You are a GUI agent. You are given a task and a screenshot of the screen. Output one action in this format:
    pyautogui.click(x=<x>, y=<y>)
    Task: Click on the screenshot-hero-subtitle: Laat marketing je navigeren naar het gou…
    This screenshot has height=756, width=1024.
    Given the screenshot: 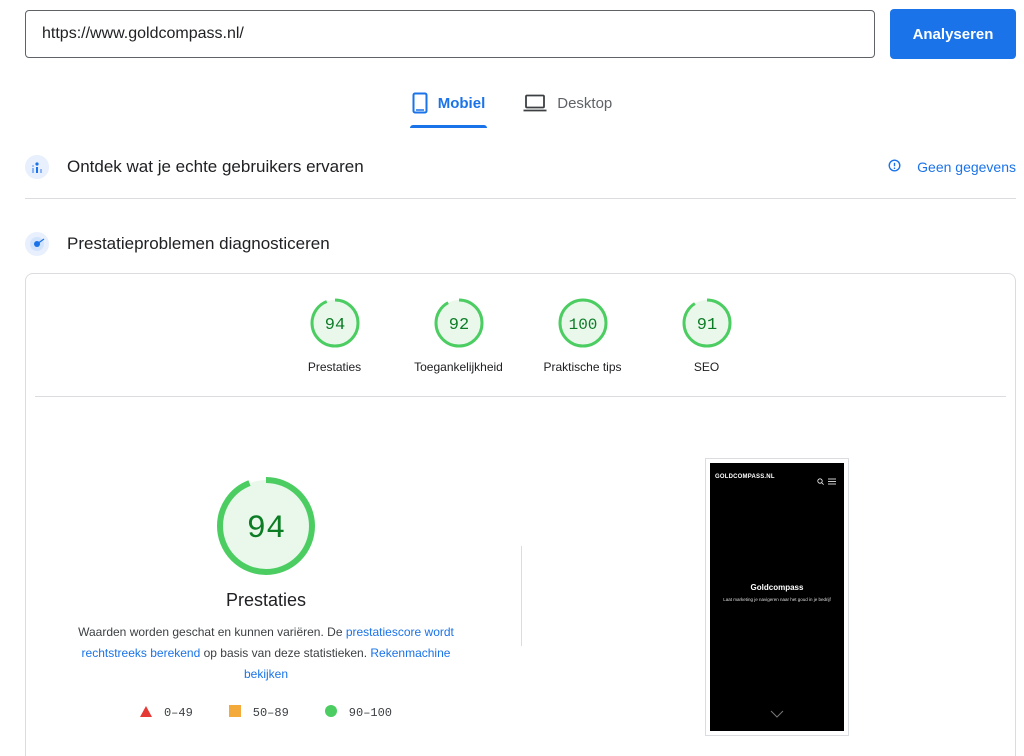 What is the action you would take?
    pyautogui.click(x=777, y=599)
    